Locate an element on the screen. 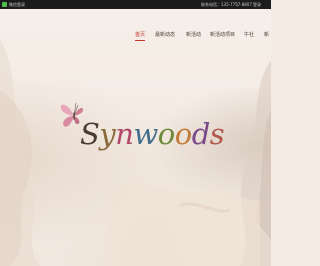 The image size is (320, 266). wechat-login-link: 微信登录 is located at coordinates (17, 4).